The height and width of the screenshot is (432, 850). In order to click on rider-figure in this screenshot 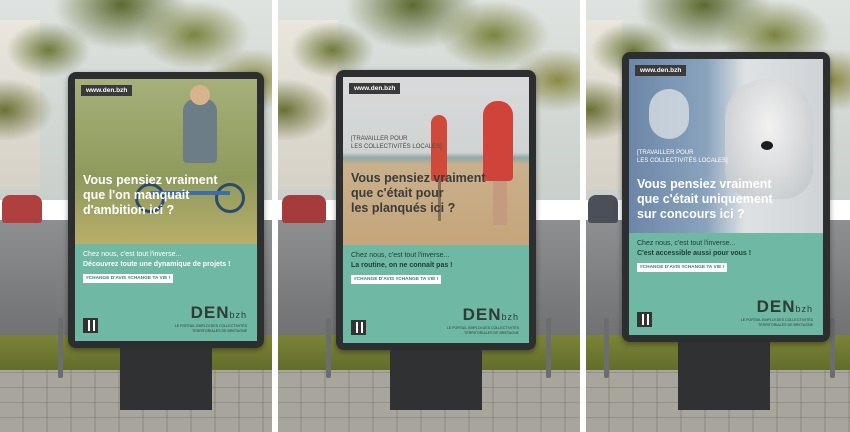, I will do `click(200, 131)`.